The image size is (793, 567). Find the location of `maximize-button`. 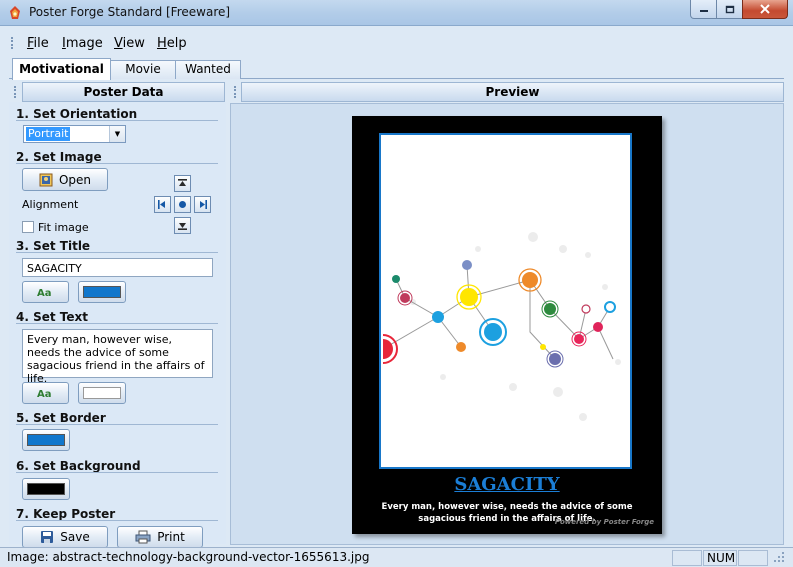

maximize-button is located at coordinates (729, 9).